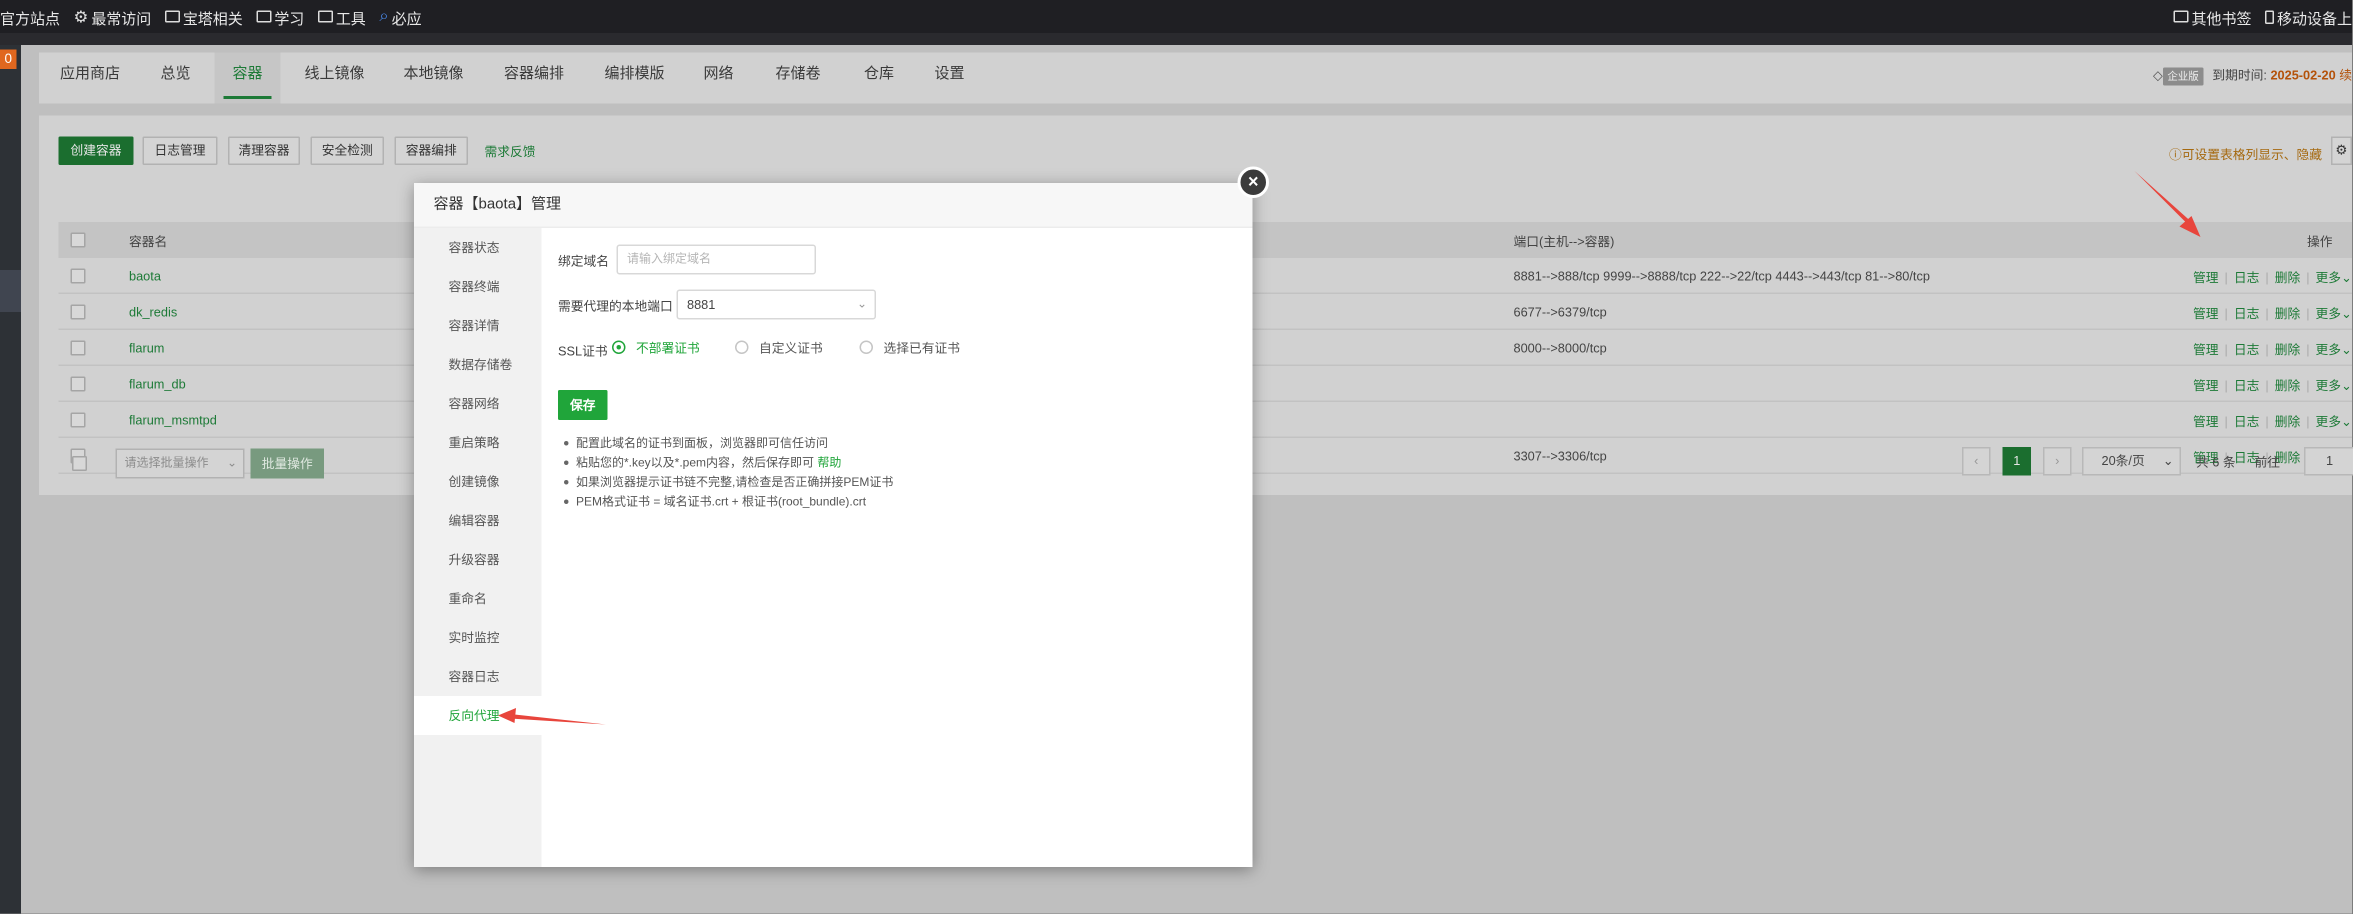 This screenshot has height=914, width=2353. What do you see at coordinates (1560, 456) in the screenshot?
I see `container-port: 3307-->3306/tcp` at bounding box center [1560, 456].